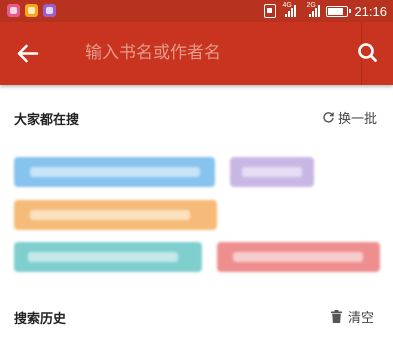 The width and height of the screenshot is (393, 349). I want to click on search-history-title: 搜索历史, so click(40, 319).